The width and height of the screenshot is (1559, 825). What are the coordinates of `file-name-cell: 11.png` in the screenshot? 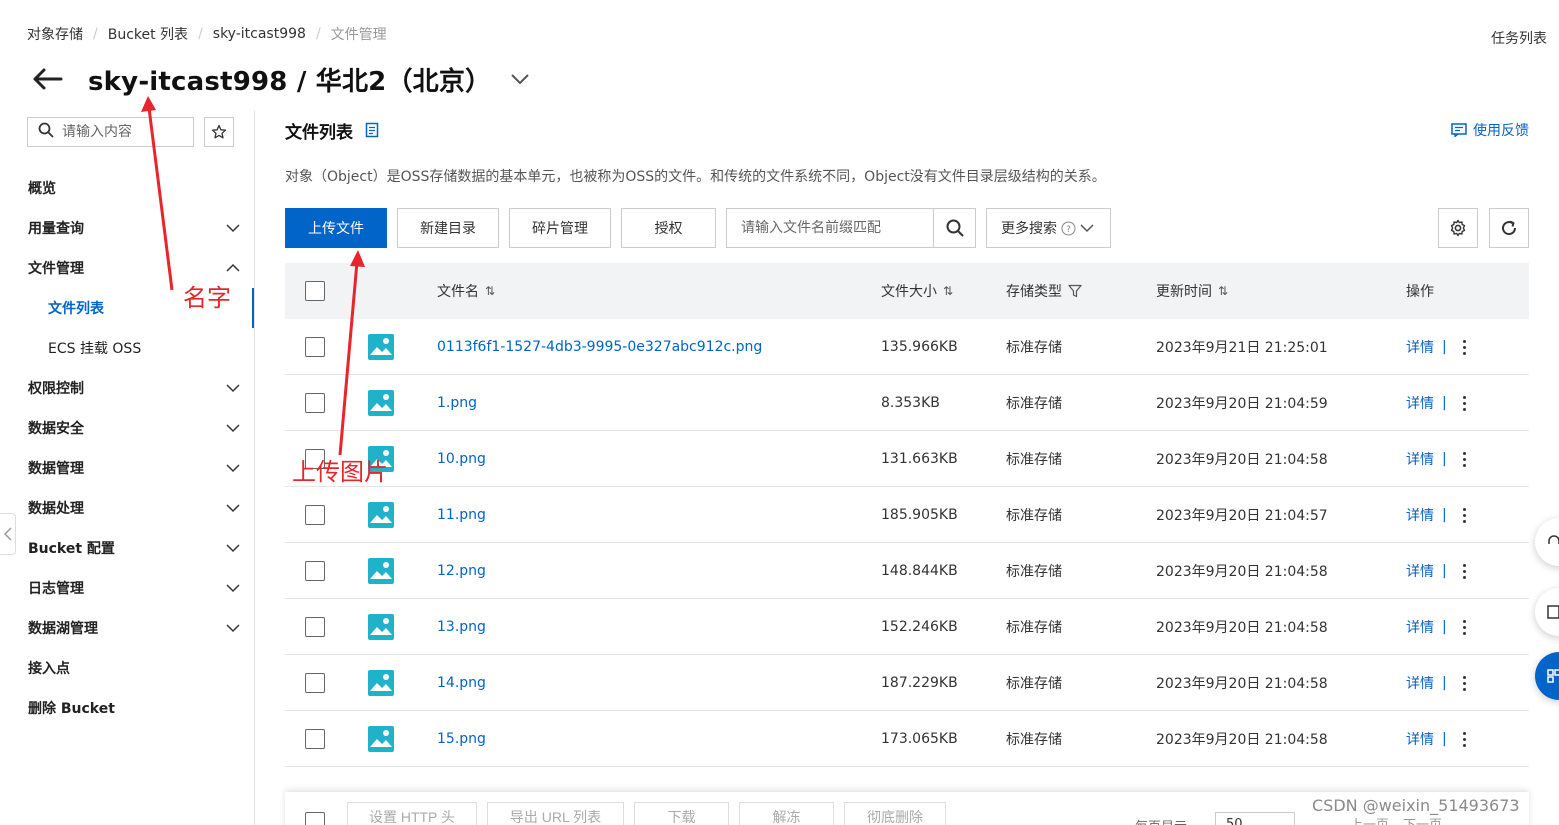 It's located at (461, 515).